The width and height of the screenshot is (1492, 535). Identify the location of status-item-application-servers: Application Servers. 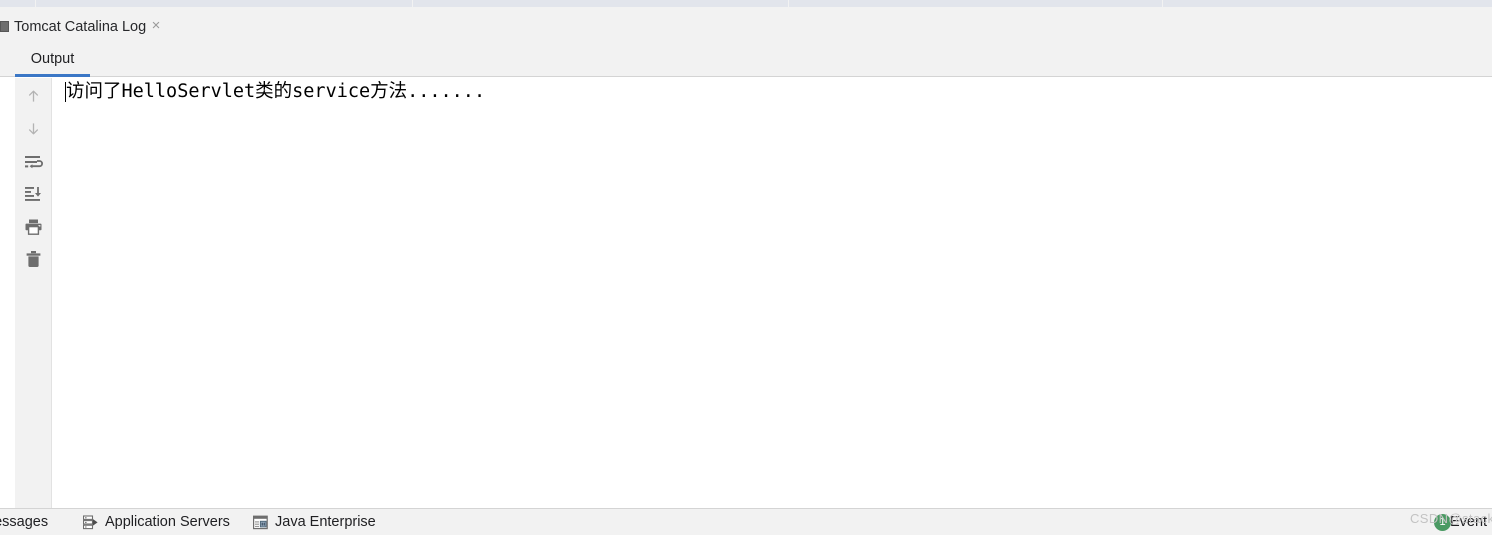
(156, 522).